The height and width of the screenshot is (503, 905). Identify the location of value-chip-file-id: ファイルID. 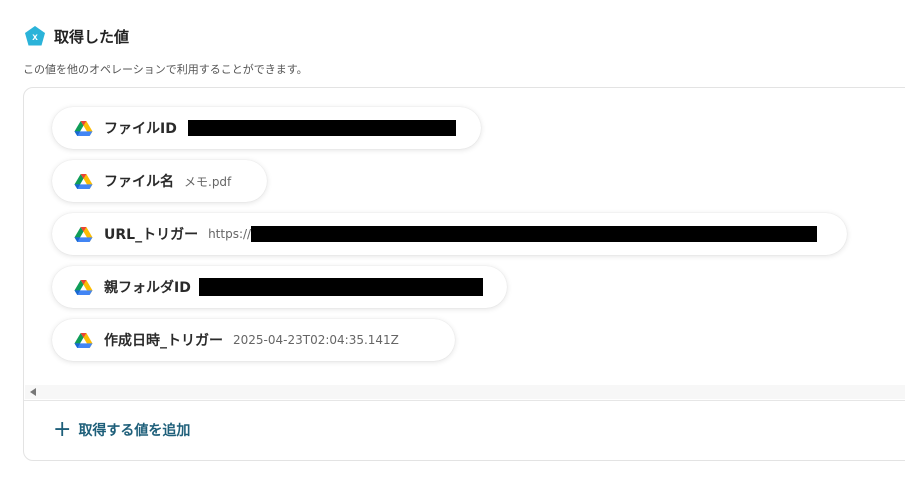
(266, 128).